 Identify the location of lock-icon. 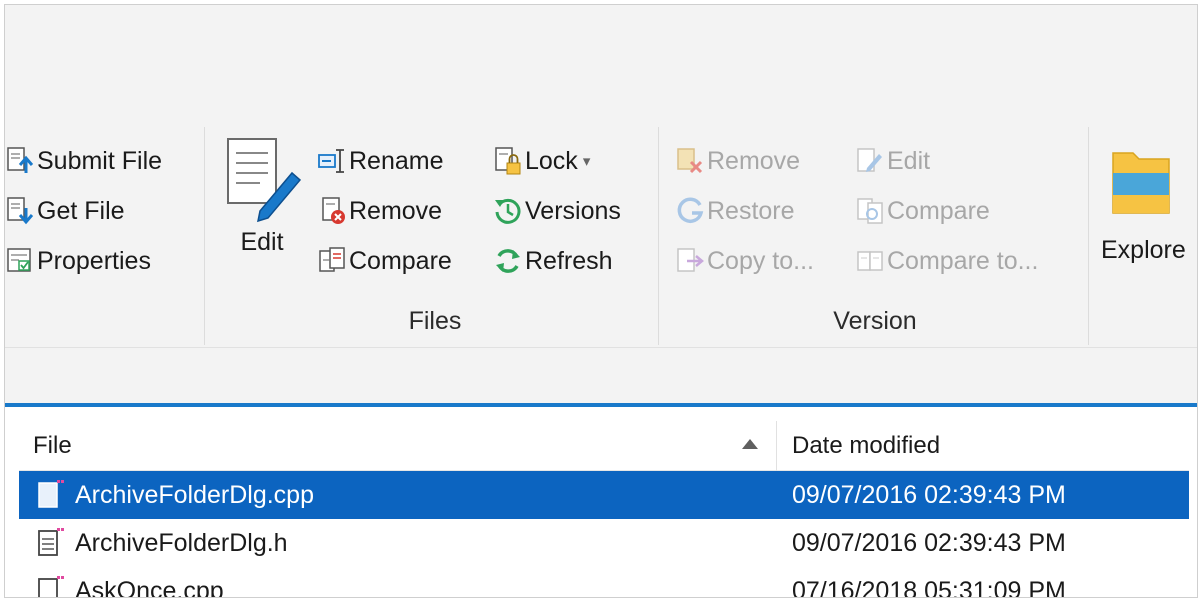
(508, 161).